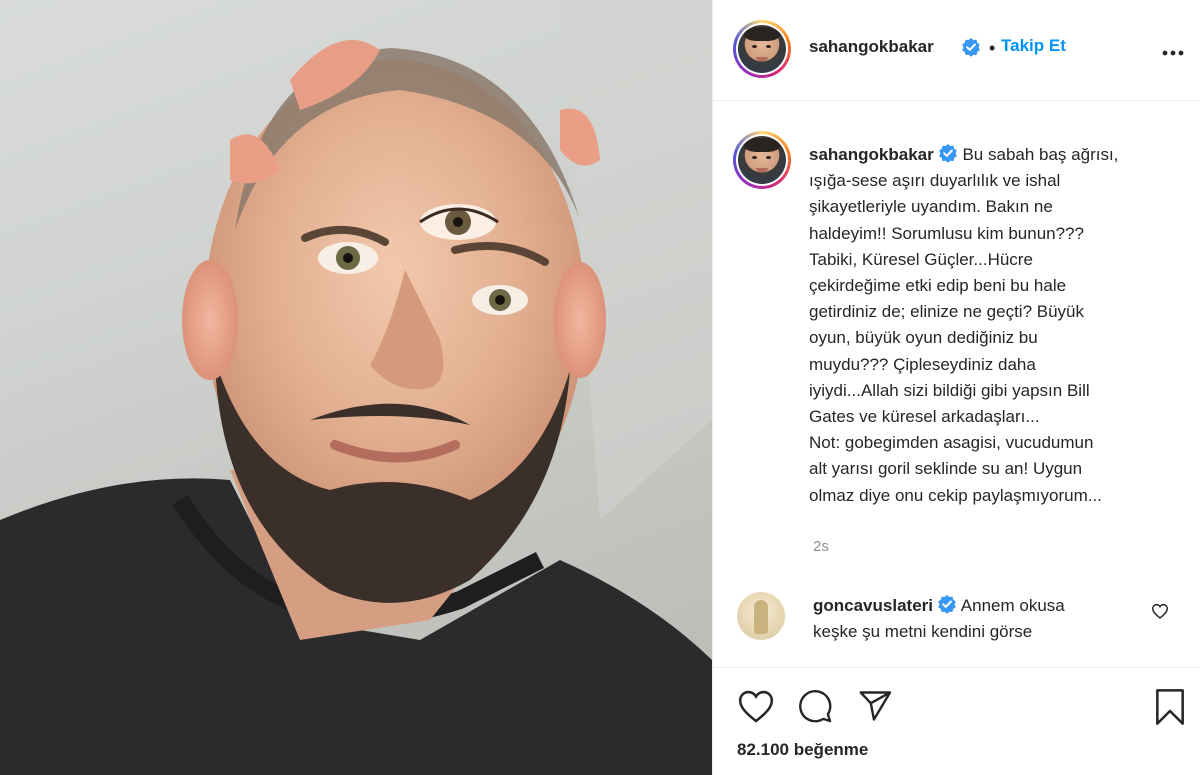  Describe the element at coordinates (938, 286) in the screenshot. I see `caption-line: çekirdeğime etki edip beni bu hale` at that location.